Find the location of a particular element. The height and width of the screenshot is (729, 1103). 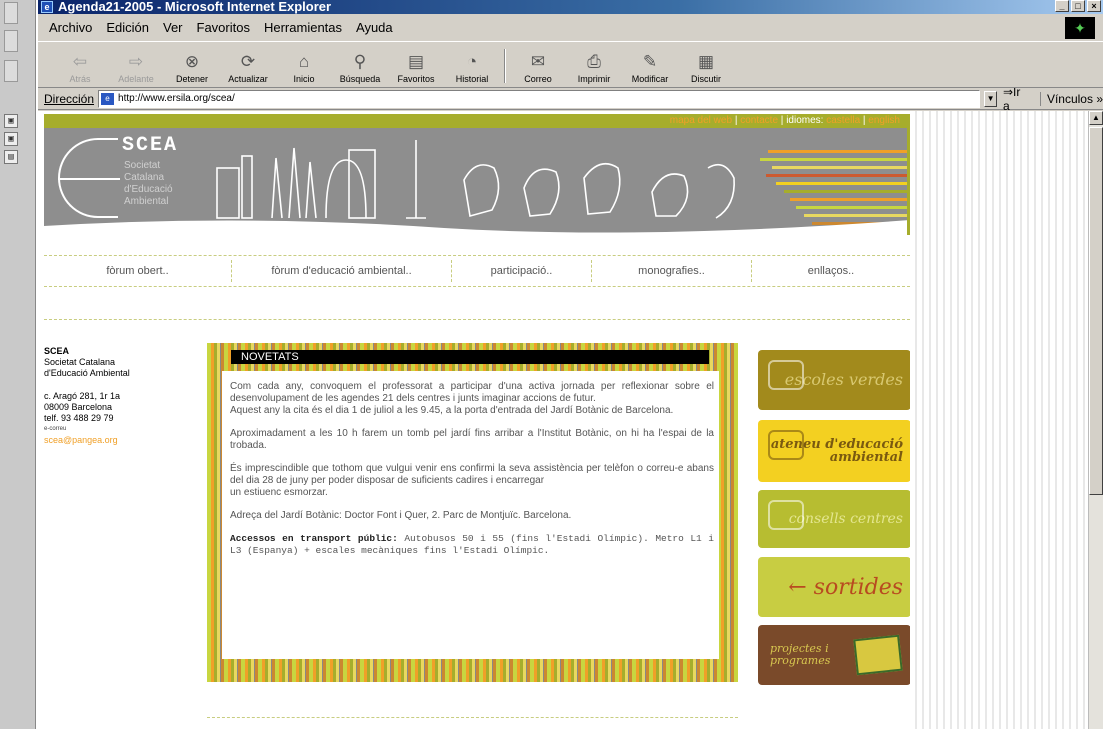

minimize-icon: _ is located at coordinates (1062, 6).